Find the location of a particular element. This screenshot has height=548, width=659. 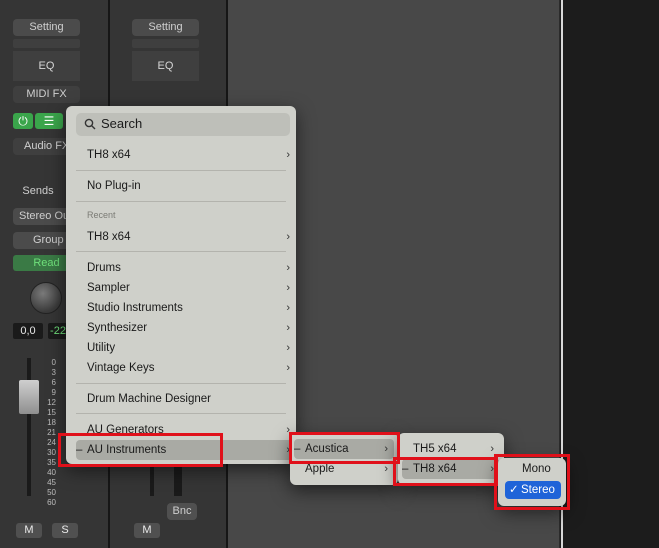

menu-item-th5: TH5 x64 › is located at coordinates (451, 449).